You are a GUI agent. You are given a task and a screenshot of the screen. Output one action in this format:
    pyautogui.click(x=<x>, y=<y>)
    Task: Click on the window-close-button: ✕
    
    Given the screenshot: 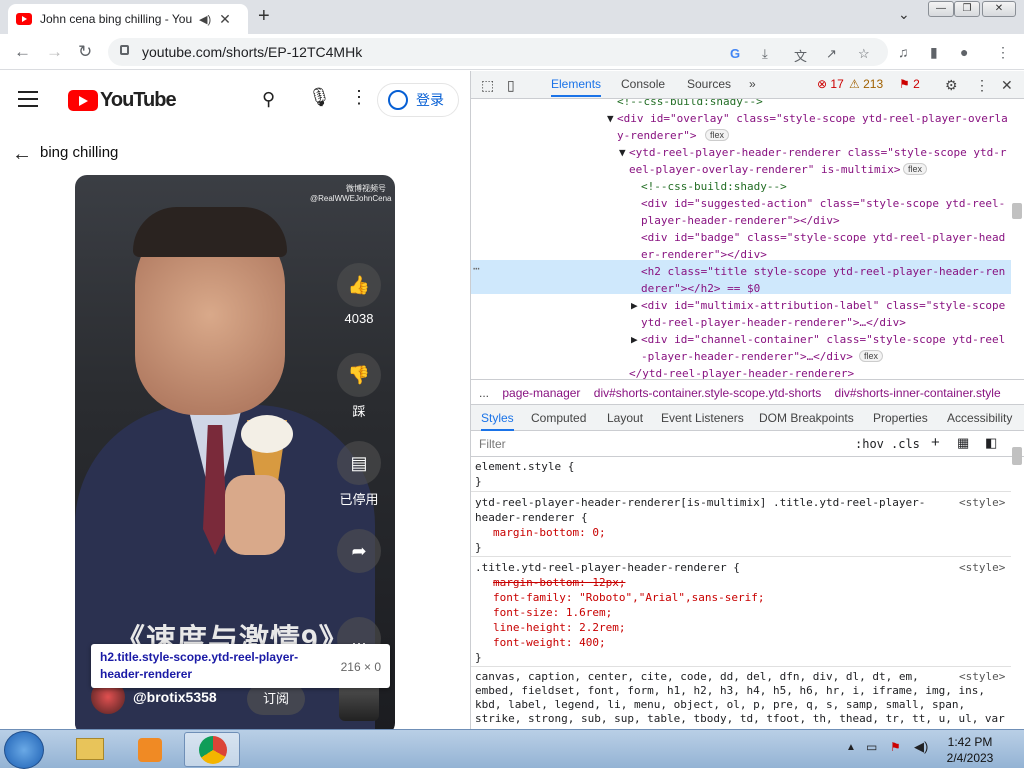 What is the action you would take?
    pyautogui.click(x=999, y=9)
    